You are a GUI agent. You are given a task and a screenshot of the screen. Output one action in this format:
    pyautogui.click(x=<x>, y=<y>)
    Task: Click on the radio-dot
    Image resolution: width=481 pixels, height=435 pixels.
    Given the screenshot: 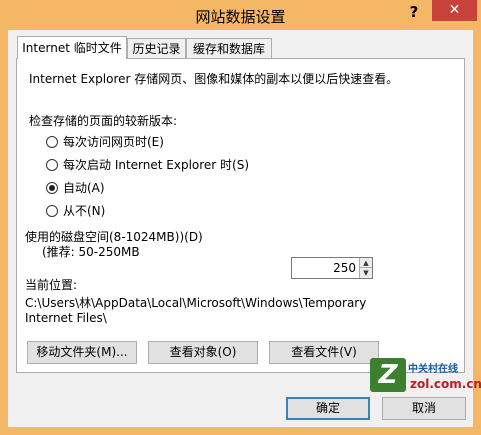 What is the action you would take?
    pyautogui.click(x=52, y=188)
    